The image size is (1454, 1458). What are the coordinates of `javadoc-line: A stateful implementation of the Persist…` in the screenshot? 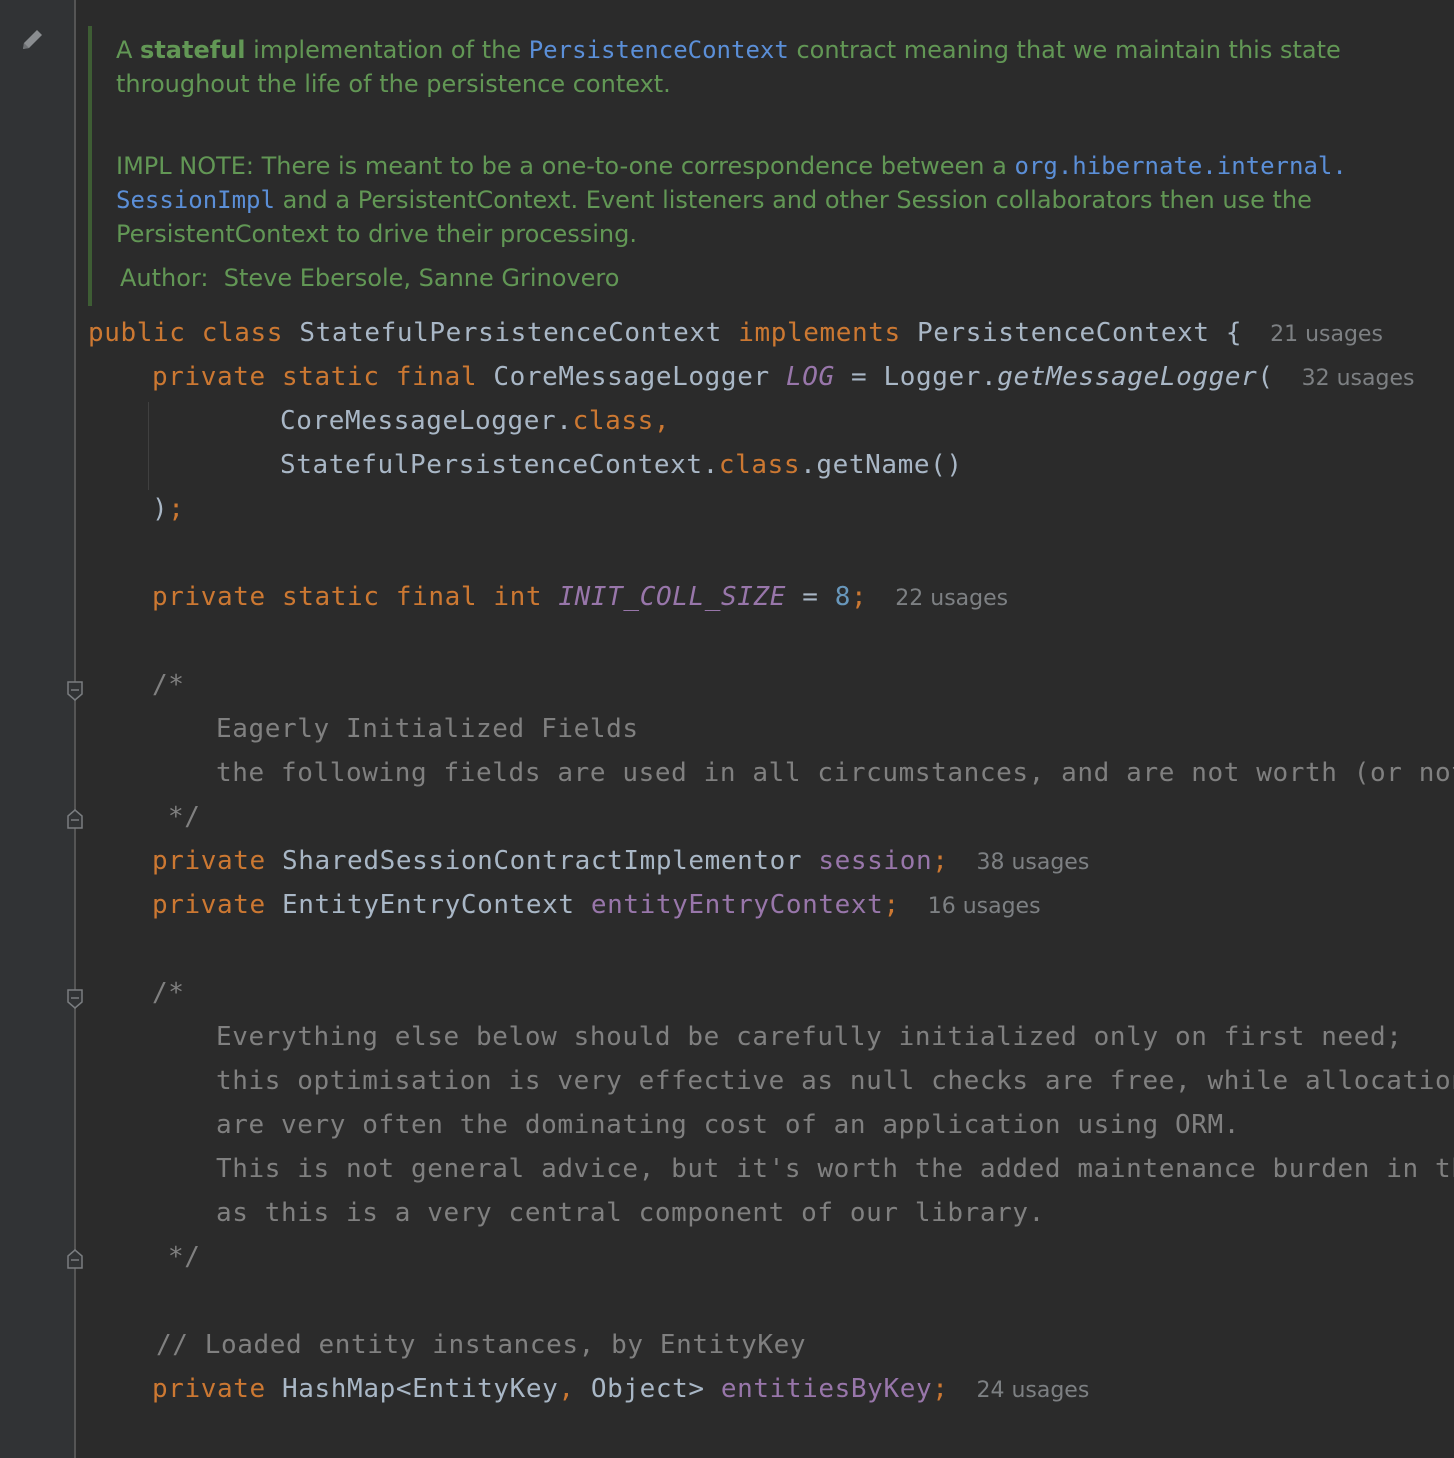 It's located at (728, 50).